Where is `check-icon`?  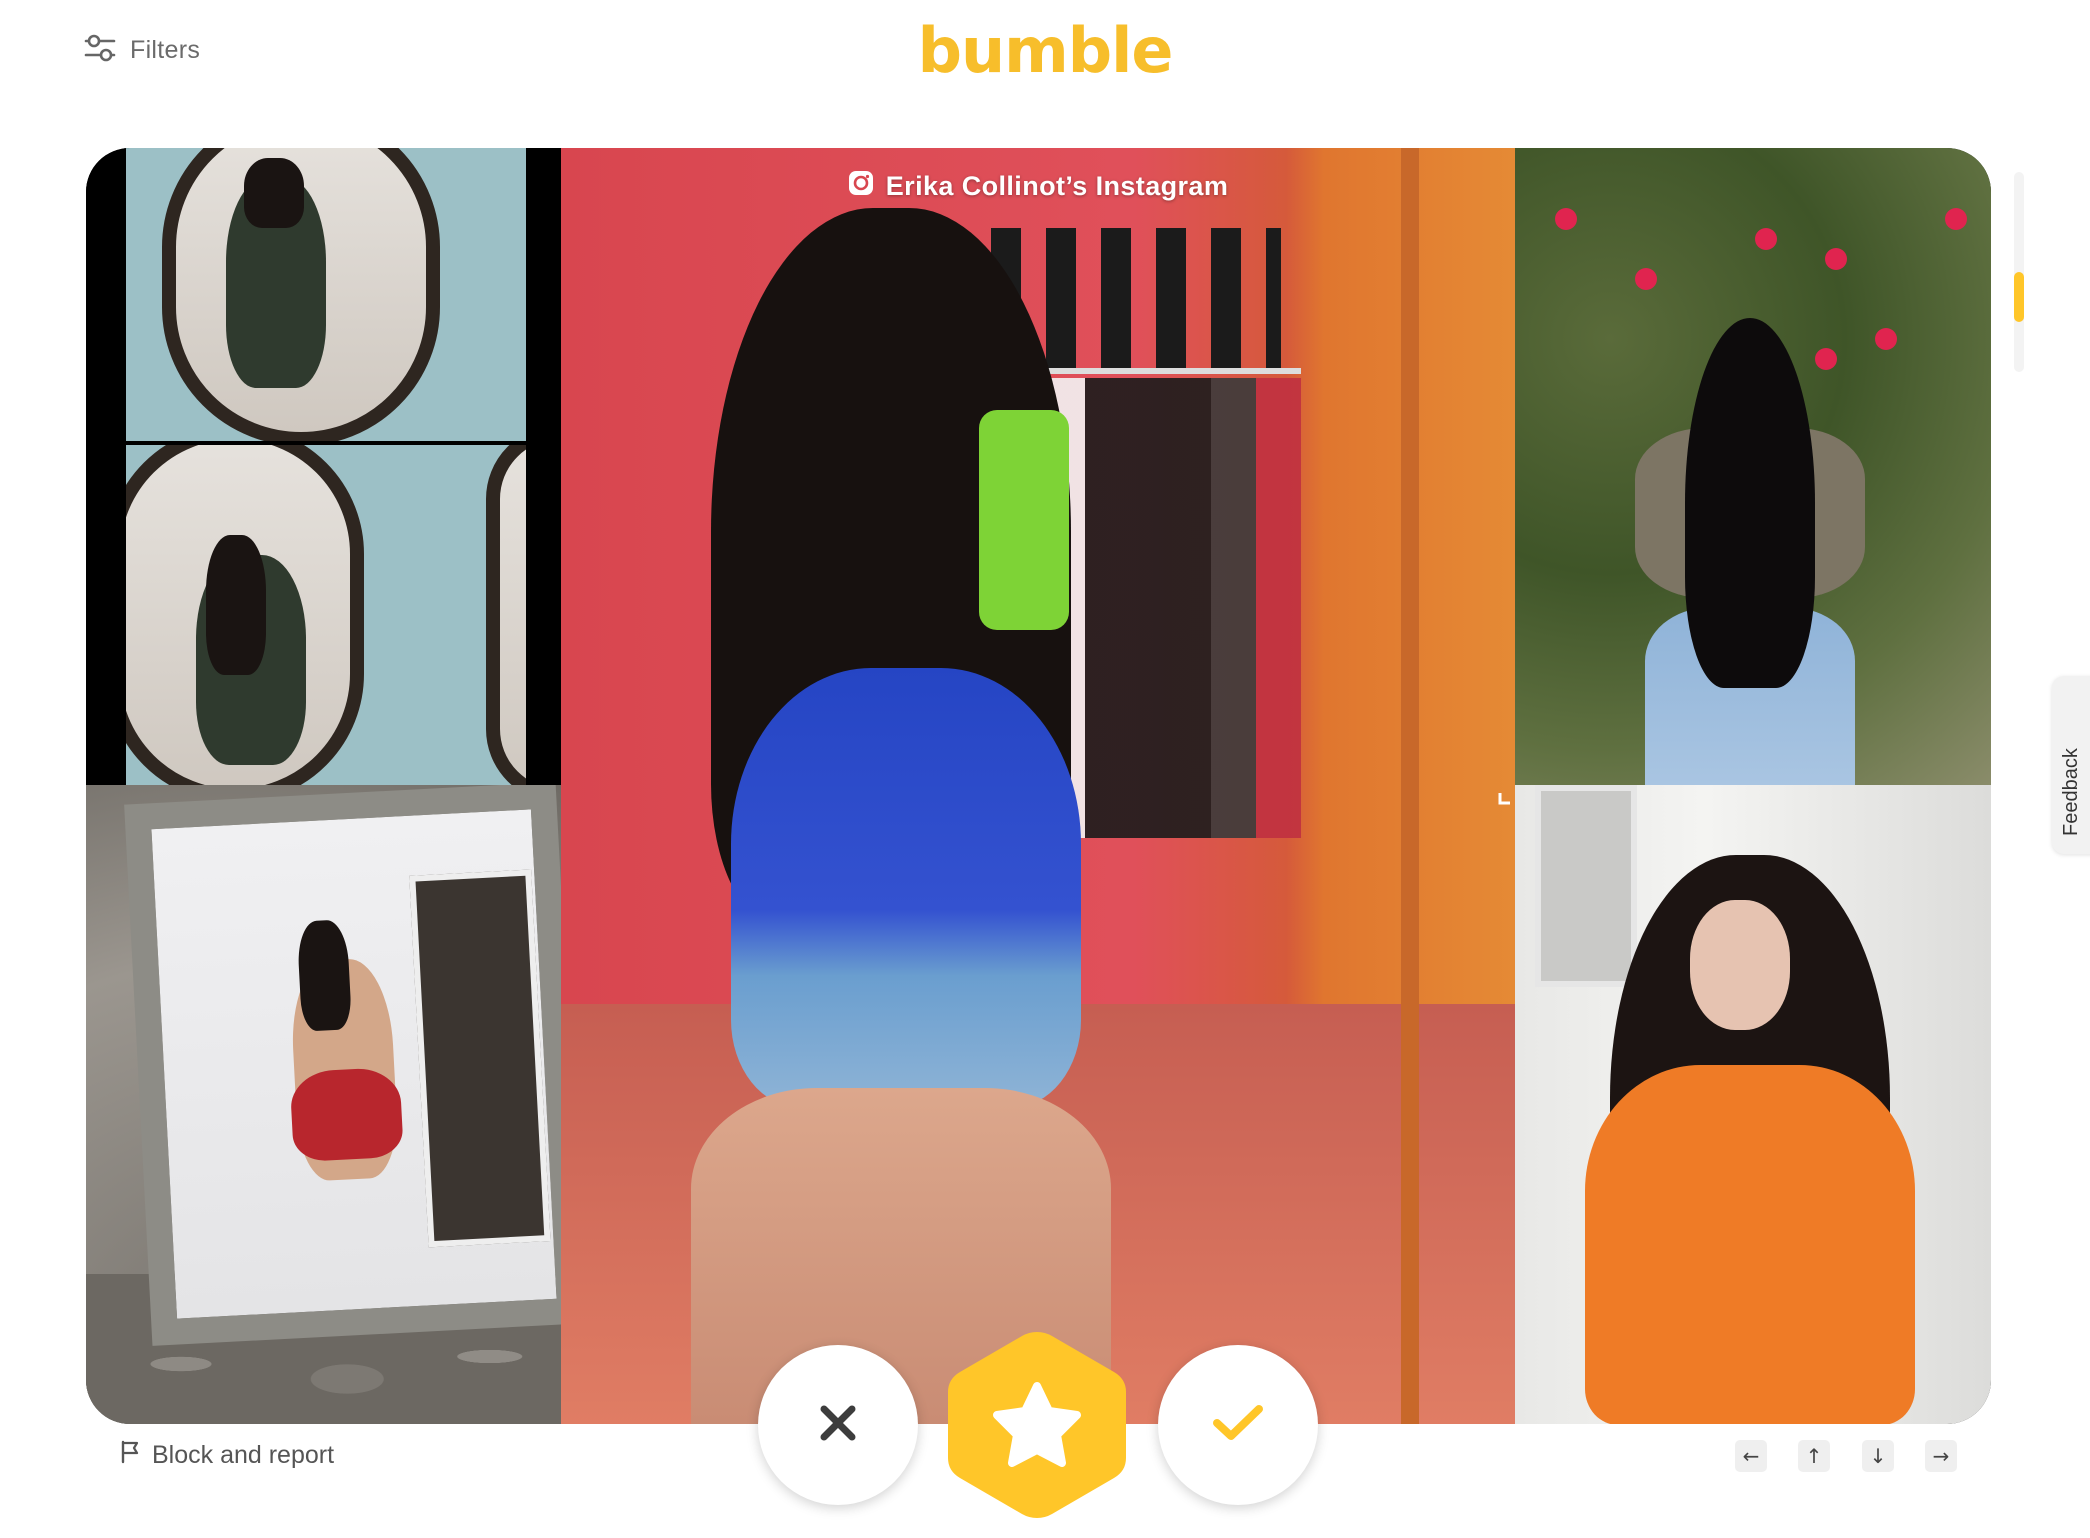 check-icon is located at coordinates (1238, 1425).